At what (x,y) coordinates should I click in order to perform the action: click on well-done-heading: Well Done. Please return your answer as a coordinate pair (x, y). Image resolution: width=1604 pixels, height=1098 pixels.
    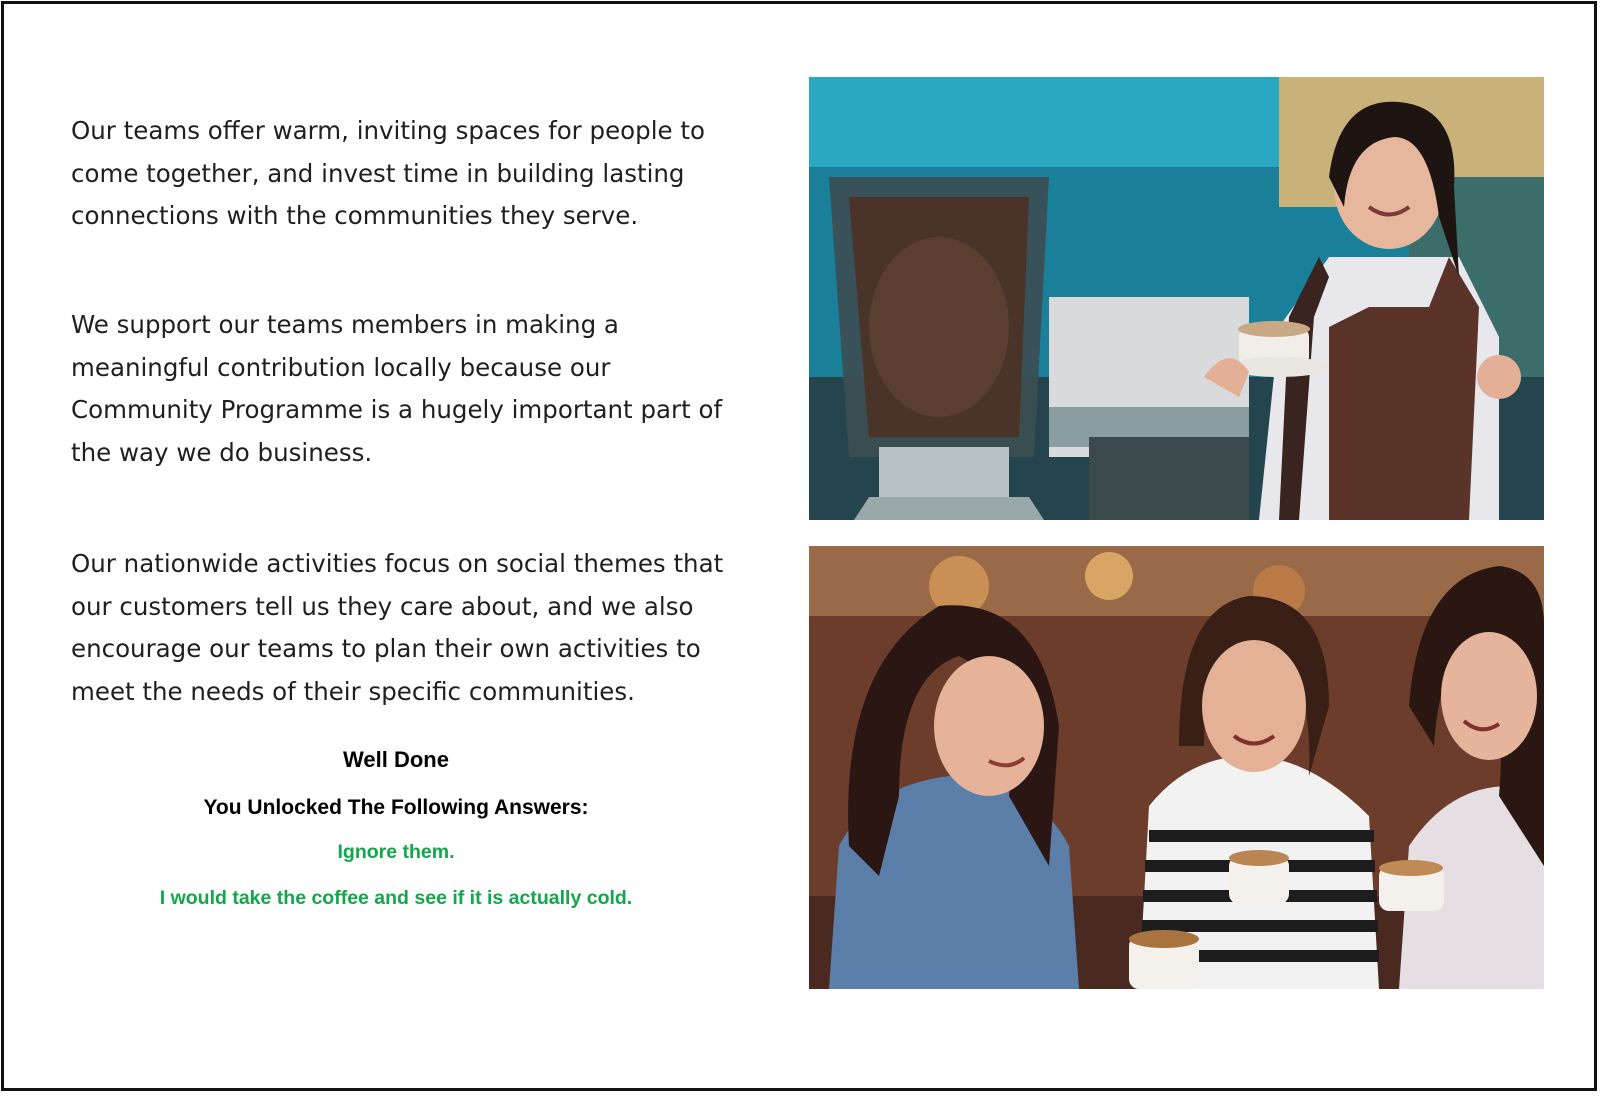
    Looking at the image, I should click on (396, 759).